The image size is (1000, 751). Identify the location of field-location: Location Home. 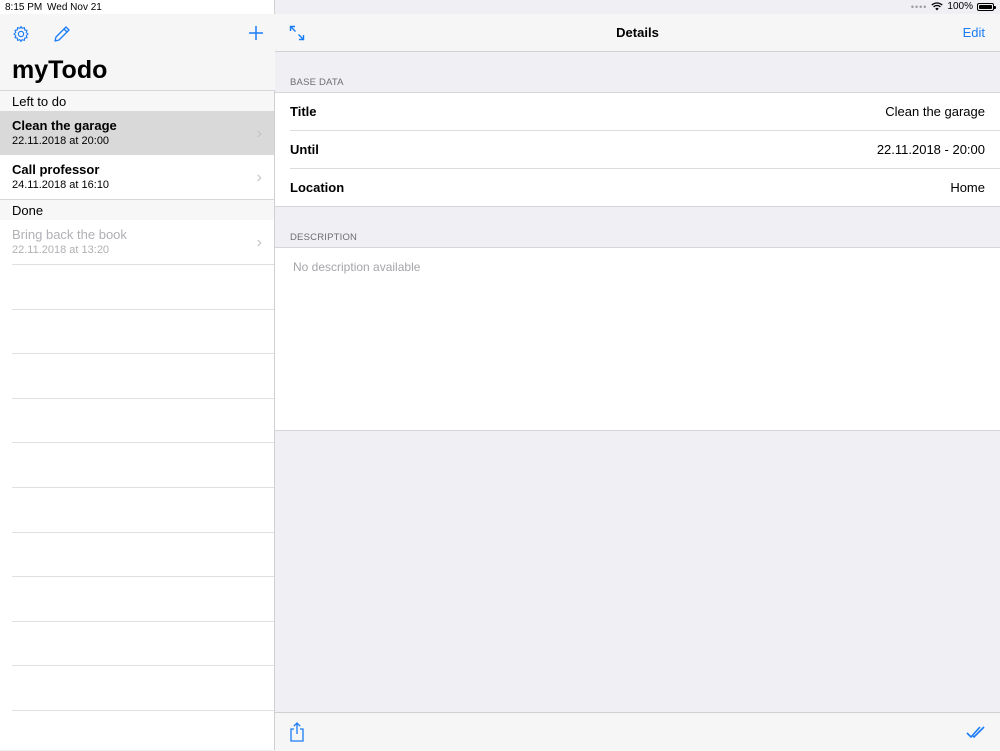
(637, 187).